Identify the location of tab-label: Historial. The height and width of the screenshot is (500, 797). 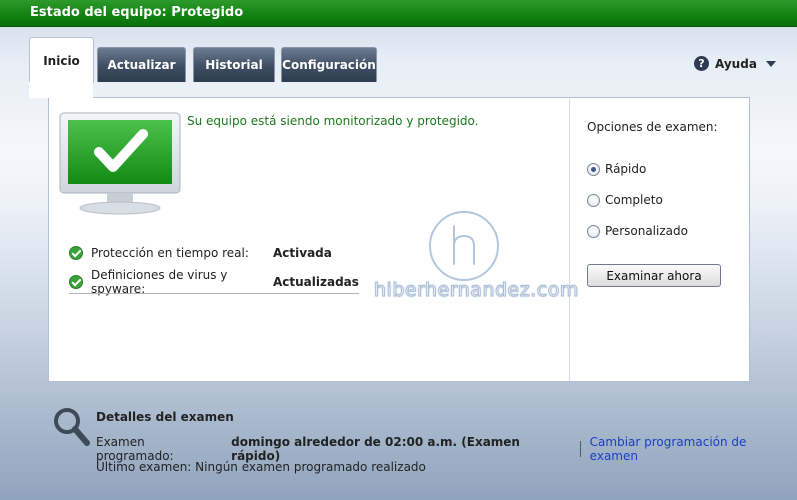
(234, 65).